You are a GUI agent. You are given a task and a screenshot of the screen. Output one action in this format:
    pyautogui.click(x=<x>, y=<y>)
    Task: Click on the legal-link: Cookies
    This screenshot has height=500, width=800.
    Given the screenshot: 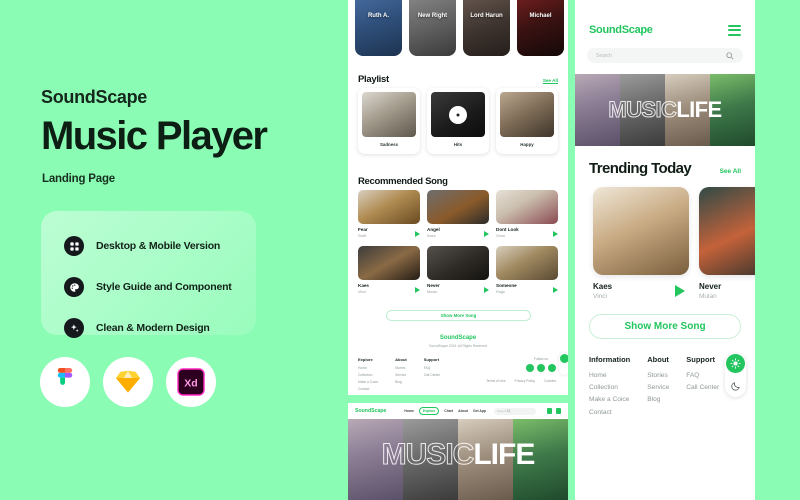 What is the action you would take?
    pyautogui.click(x=550, y=381)
    